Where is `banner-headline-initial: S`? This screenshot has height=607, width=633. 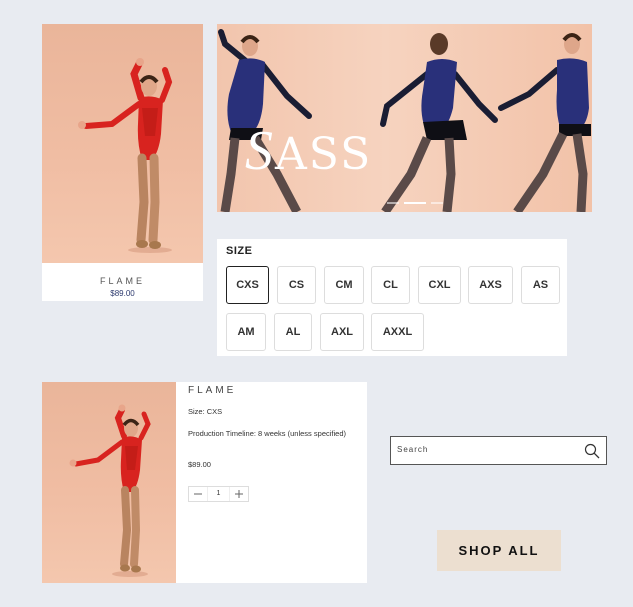
banner-headline-initial: S is located at coordinates (260, 151).